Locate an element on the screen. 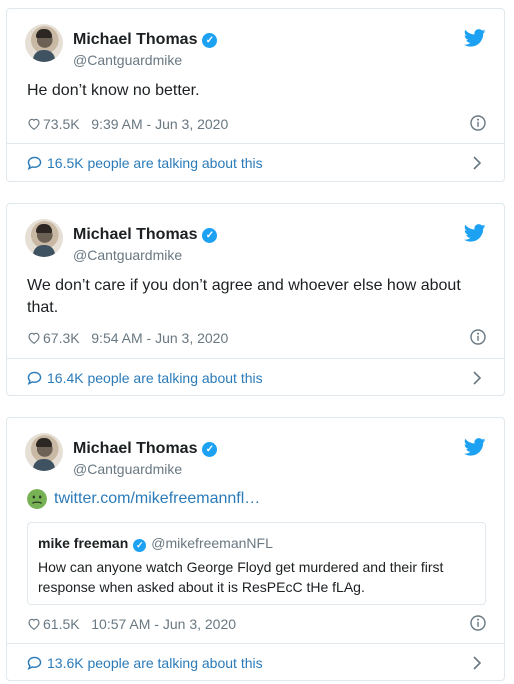 The width and height of the screenshot is (514, 684). talking-link: 13.6K people are talking about this is located at coordinates (145, 663).